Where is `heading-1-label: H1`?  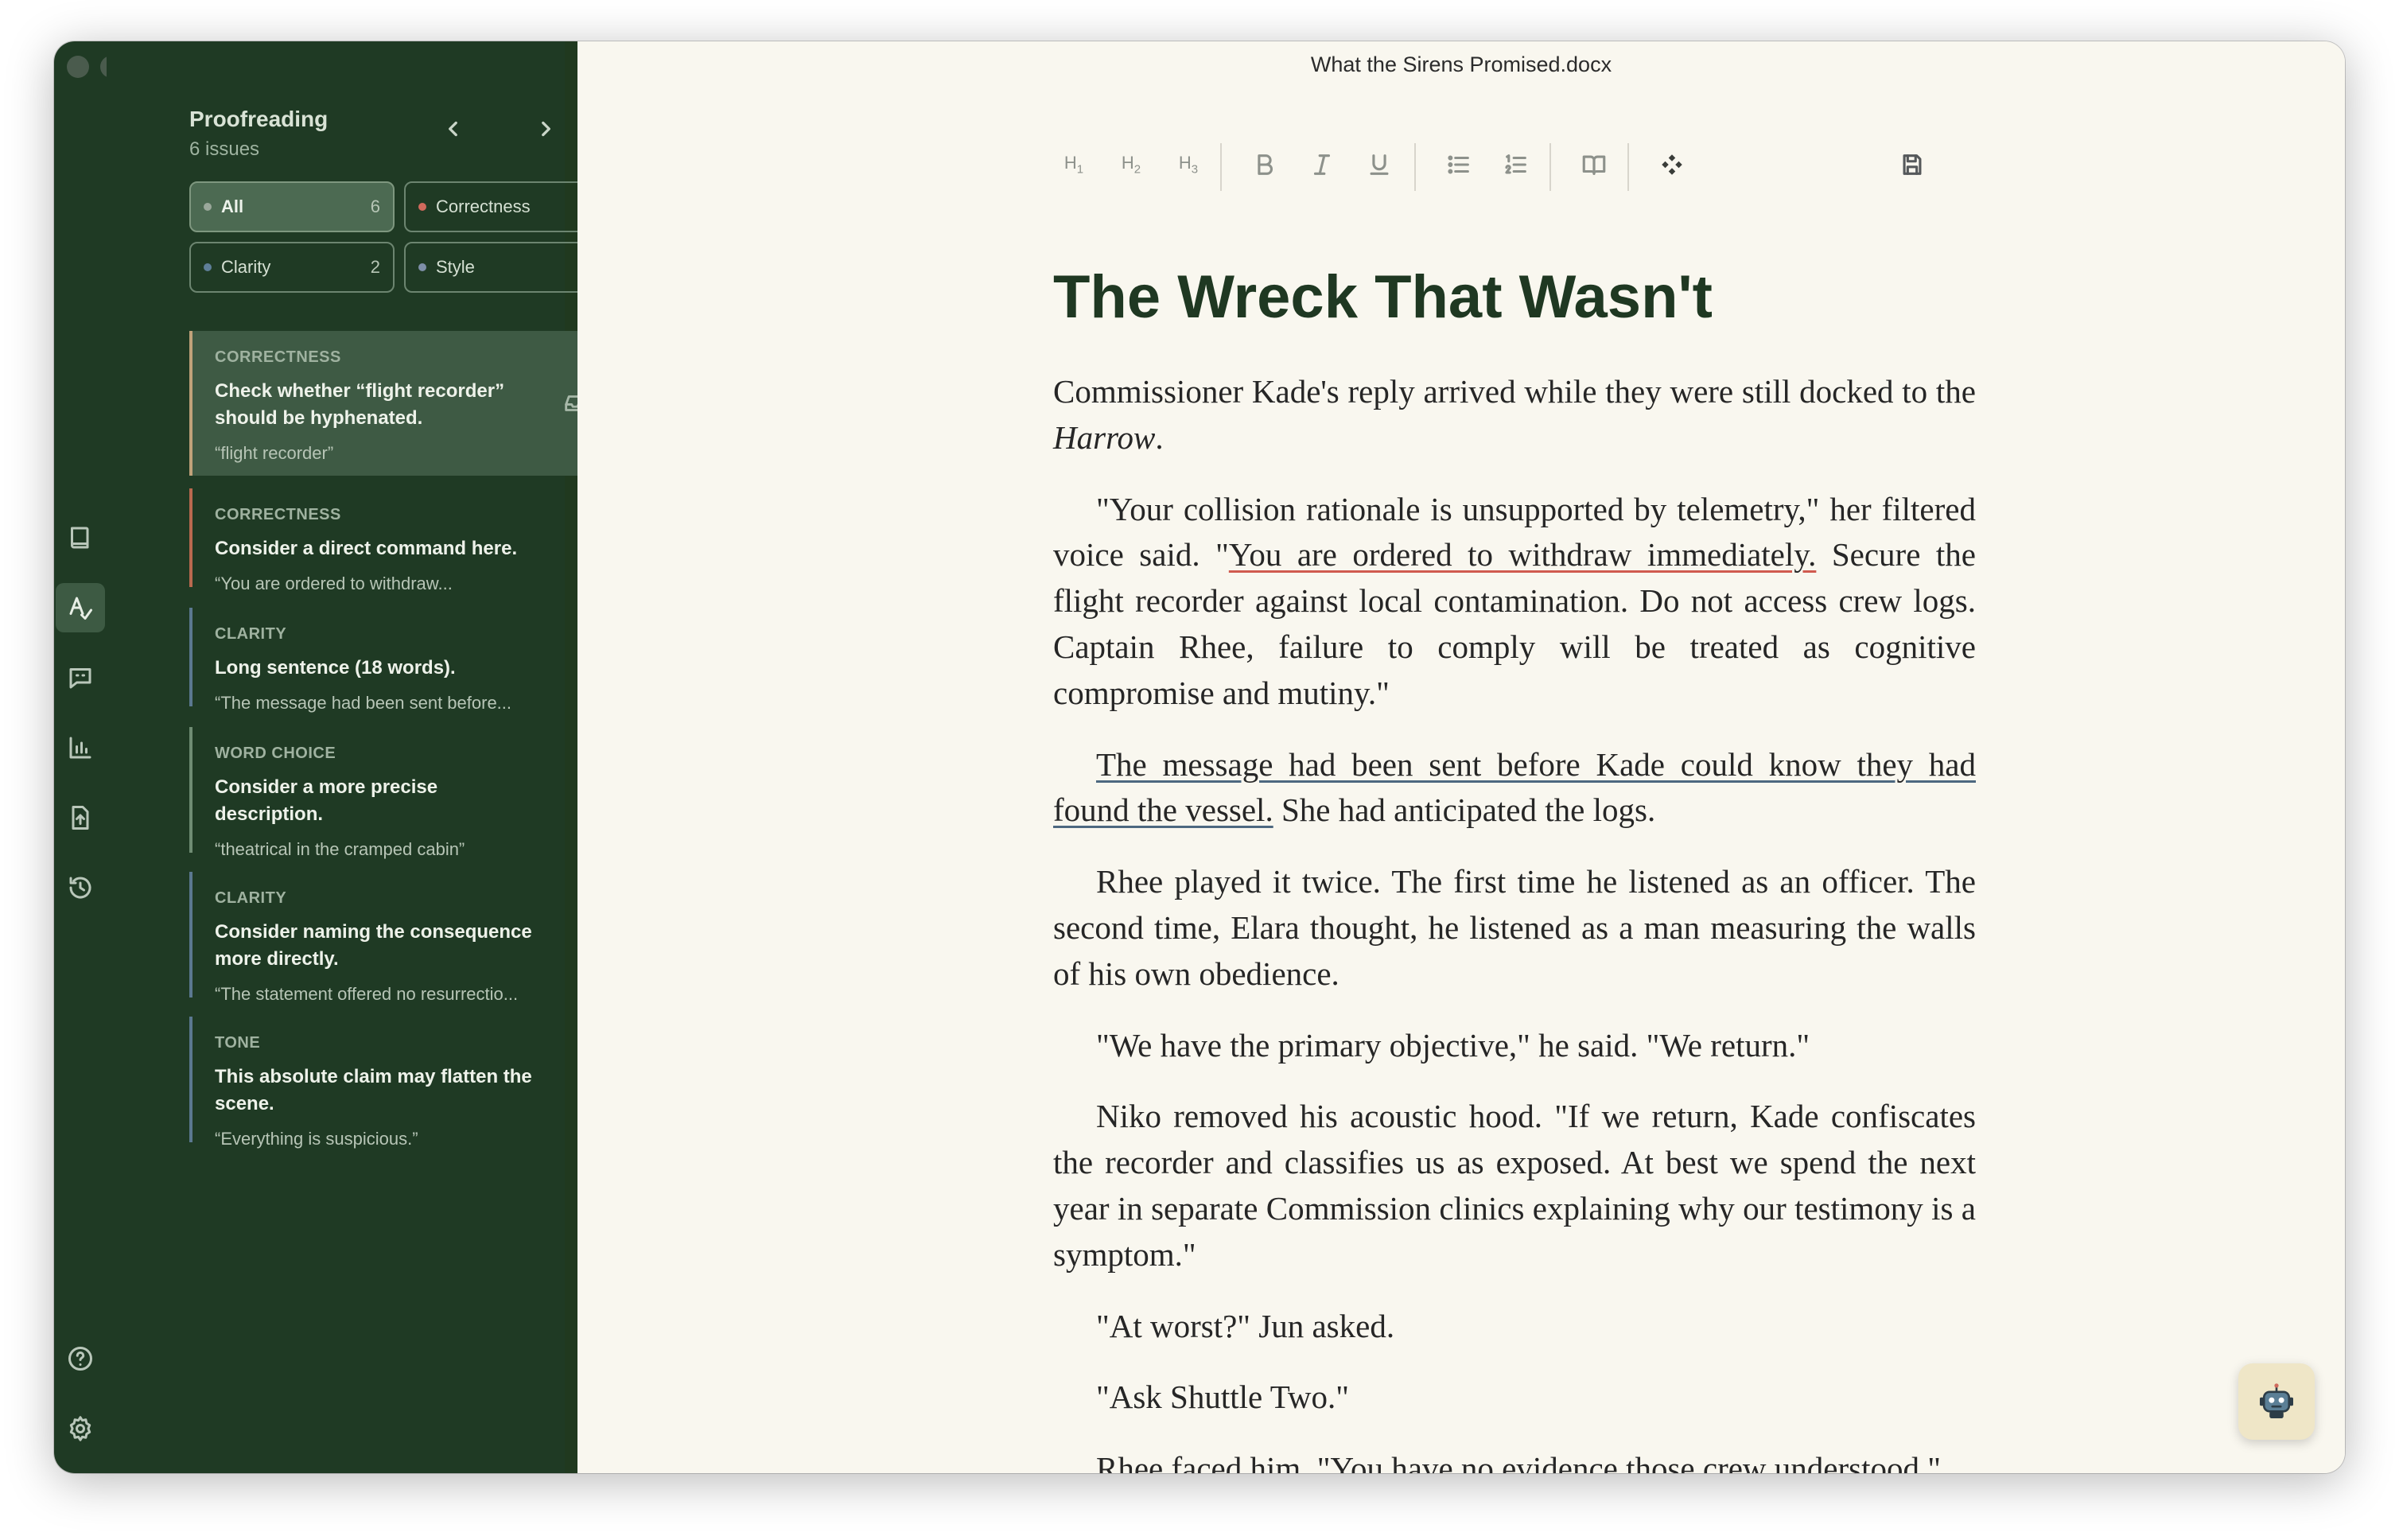
heading-1-label: H1 is located at coordinates (1073, 164).